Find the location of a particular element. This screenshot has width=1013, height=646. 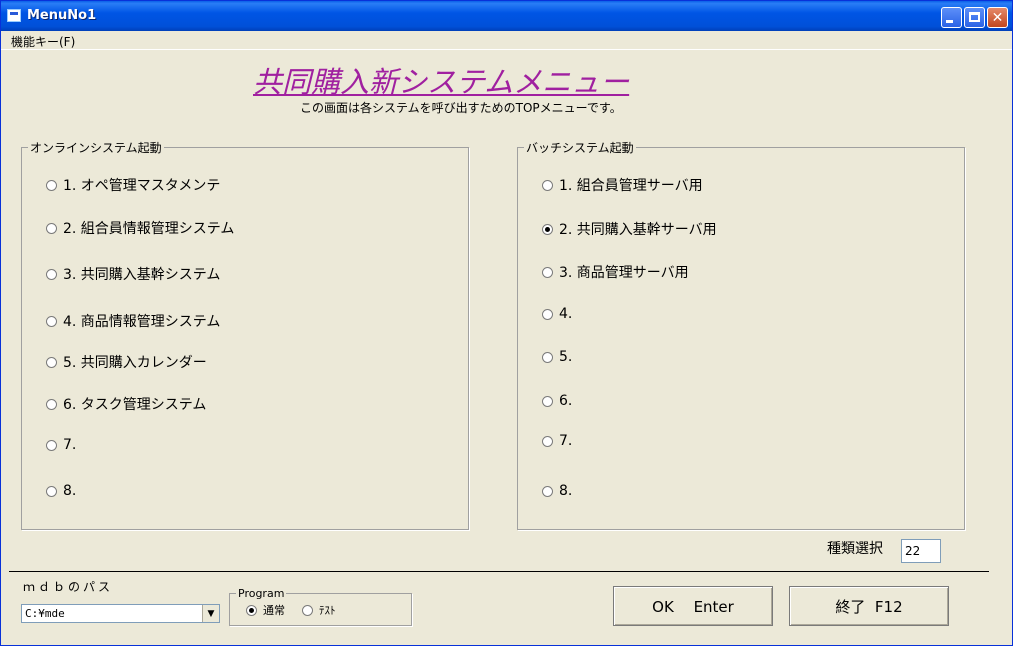

chevron-down-icon: ▼ is located at coordinates (211, 613).